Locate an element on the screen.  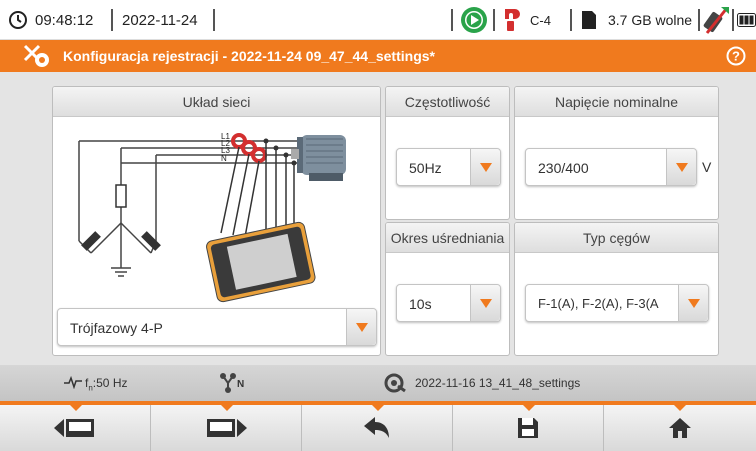
recording-play-icon is located at coordinates (474, 20).